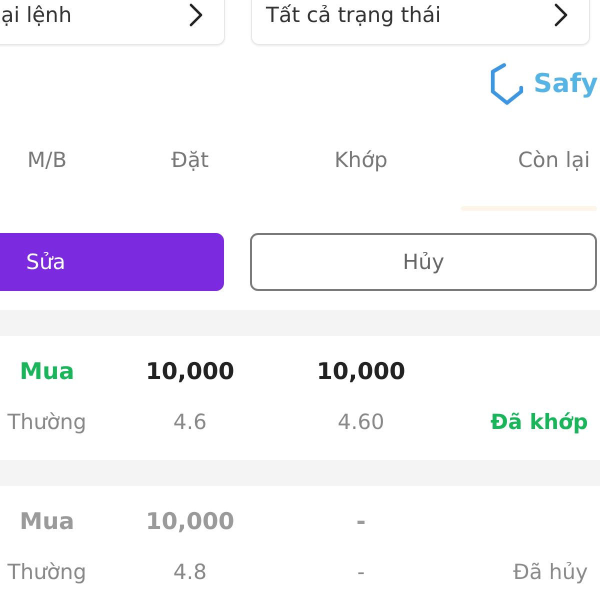 This screenshot has width=600, height=600. Describe the element at coordinates (507, 84) in the screenshot. I see `shield-icon` at that location.